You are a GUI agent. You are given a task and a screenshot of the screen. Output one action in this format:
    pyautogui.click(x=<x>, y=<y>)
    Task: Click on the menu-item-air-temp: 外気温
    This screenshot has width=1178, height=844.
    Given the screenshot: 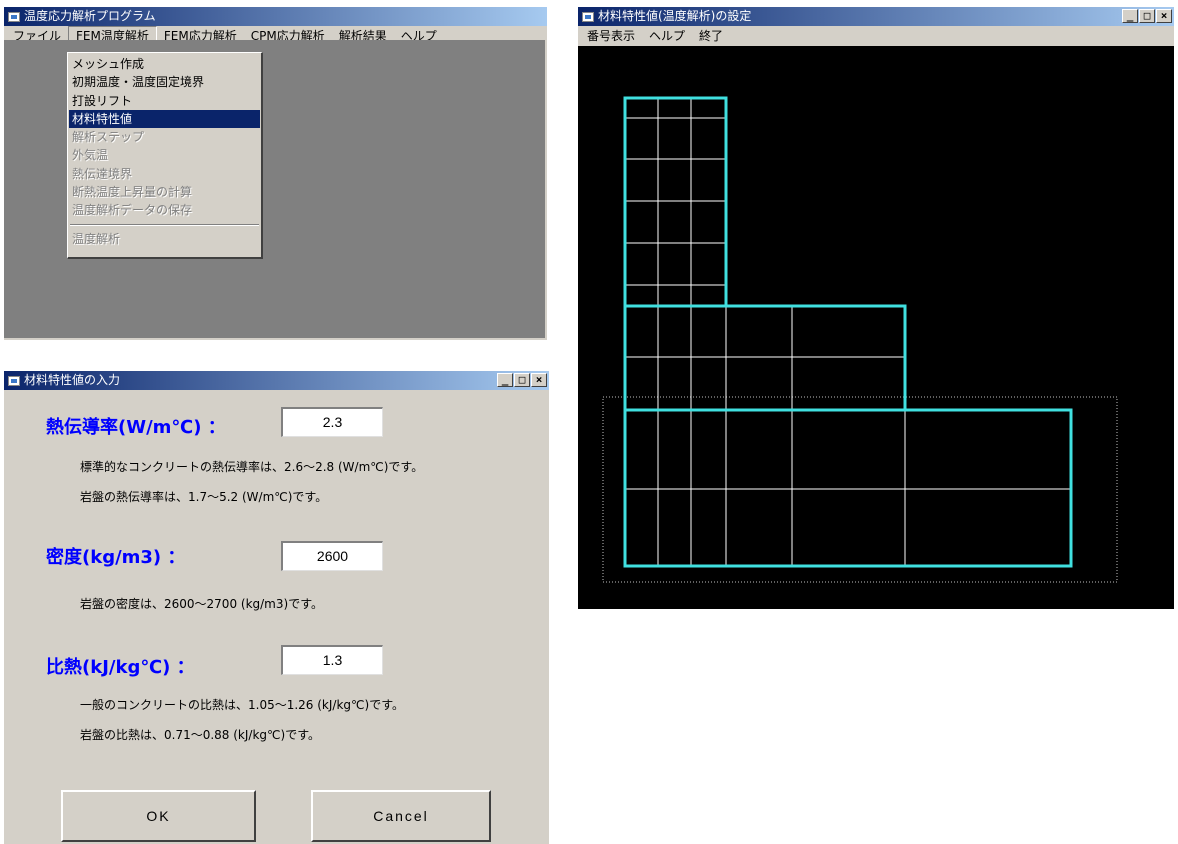 What is the action you would take?
    pyautogui.click(x=90, y=155)
    